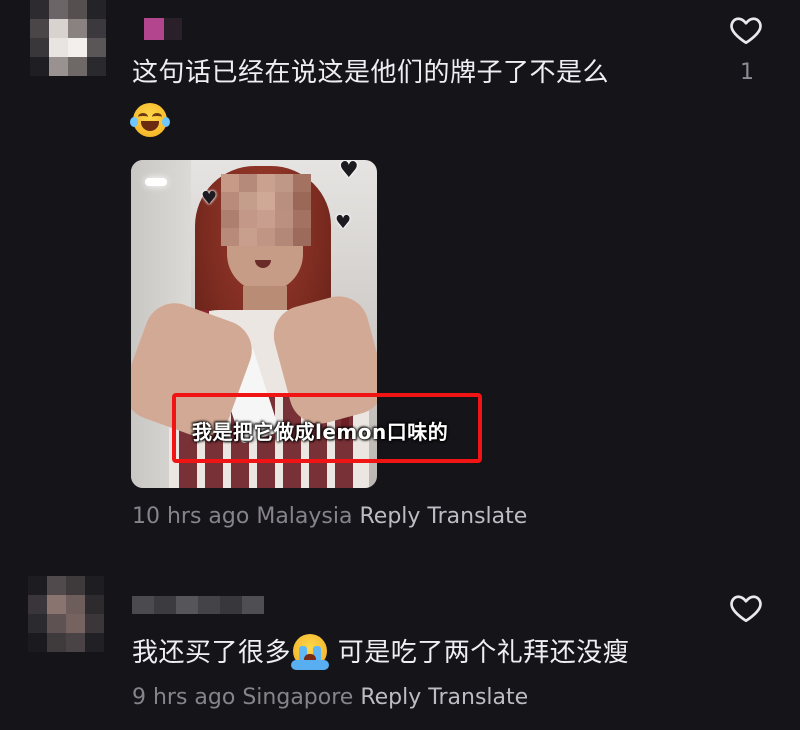 This screenshot has width=800, height=730. I want to click on like-count: 1, so click(747, 72).